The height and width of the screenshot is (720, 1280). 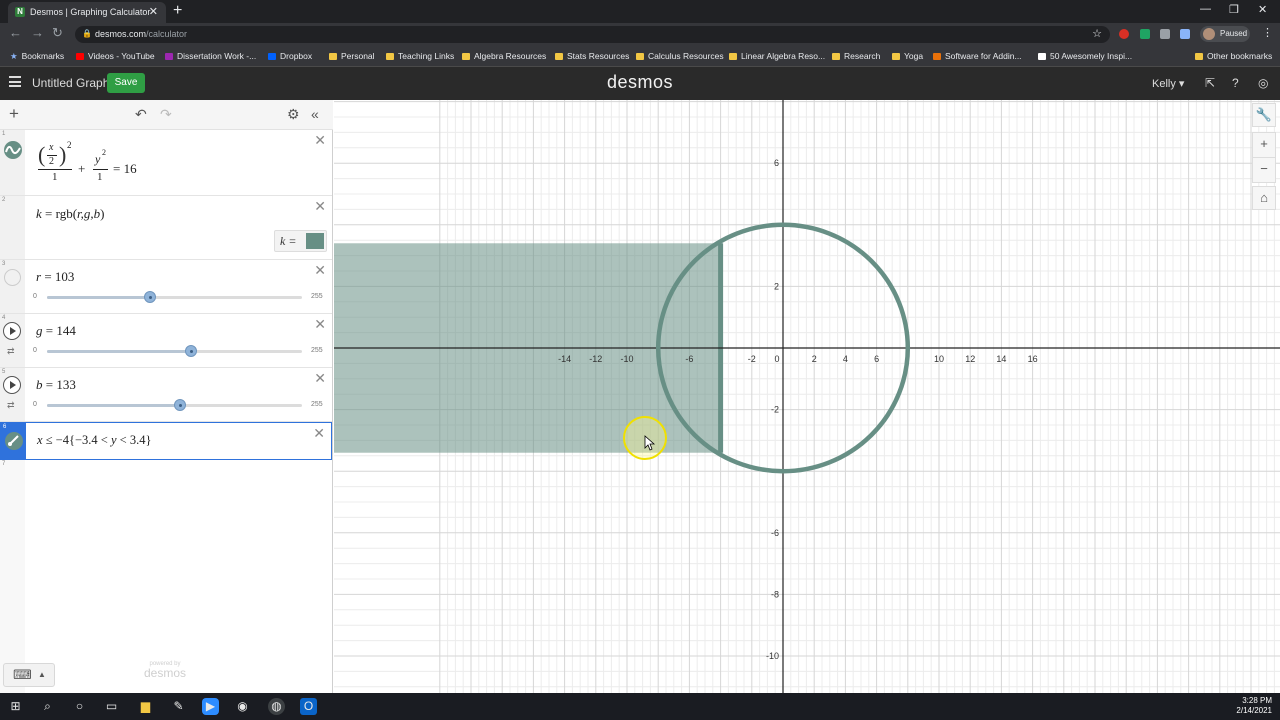 What do you see at coordinates (1263, 83) in the screenshot?
I see `globe-icon: ◎` at bounding box center [1263, 83].